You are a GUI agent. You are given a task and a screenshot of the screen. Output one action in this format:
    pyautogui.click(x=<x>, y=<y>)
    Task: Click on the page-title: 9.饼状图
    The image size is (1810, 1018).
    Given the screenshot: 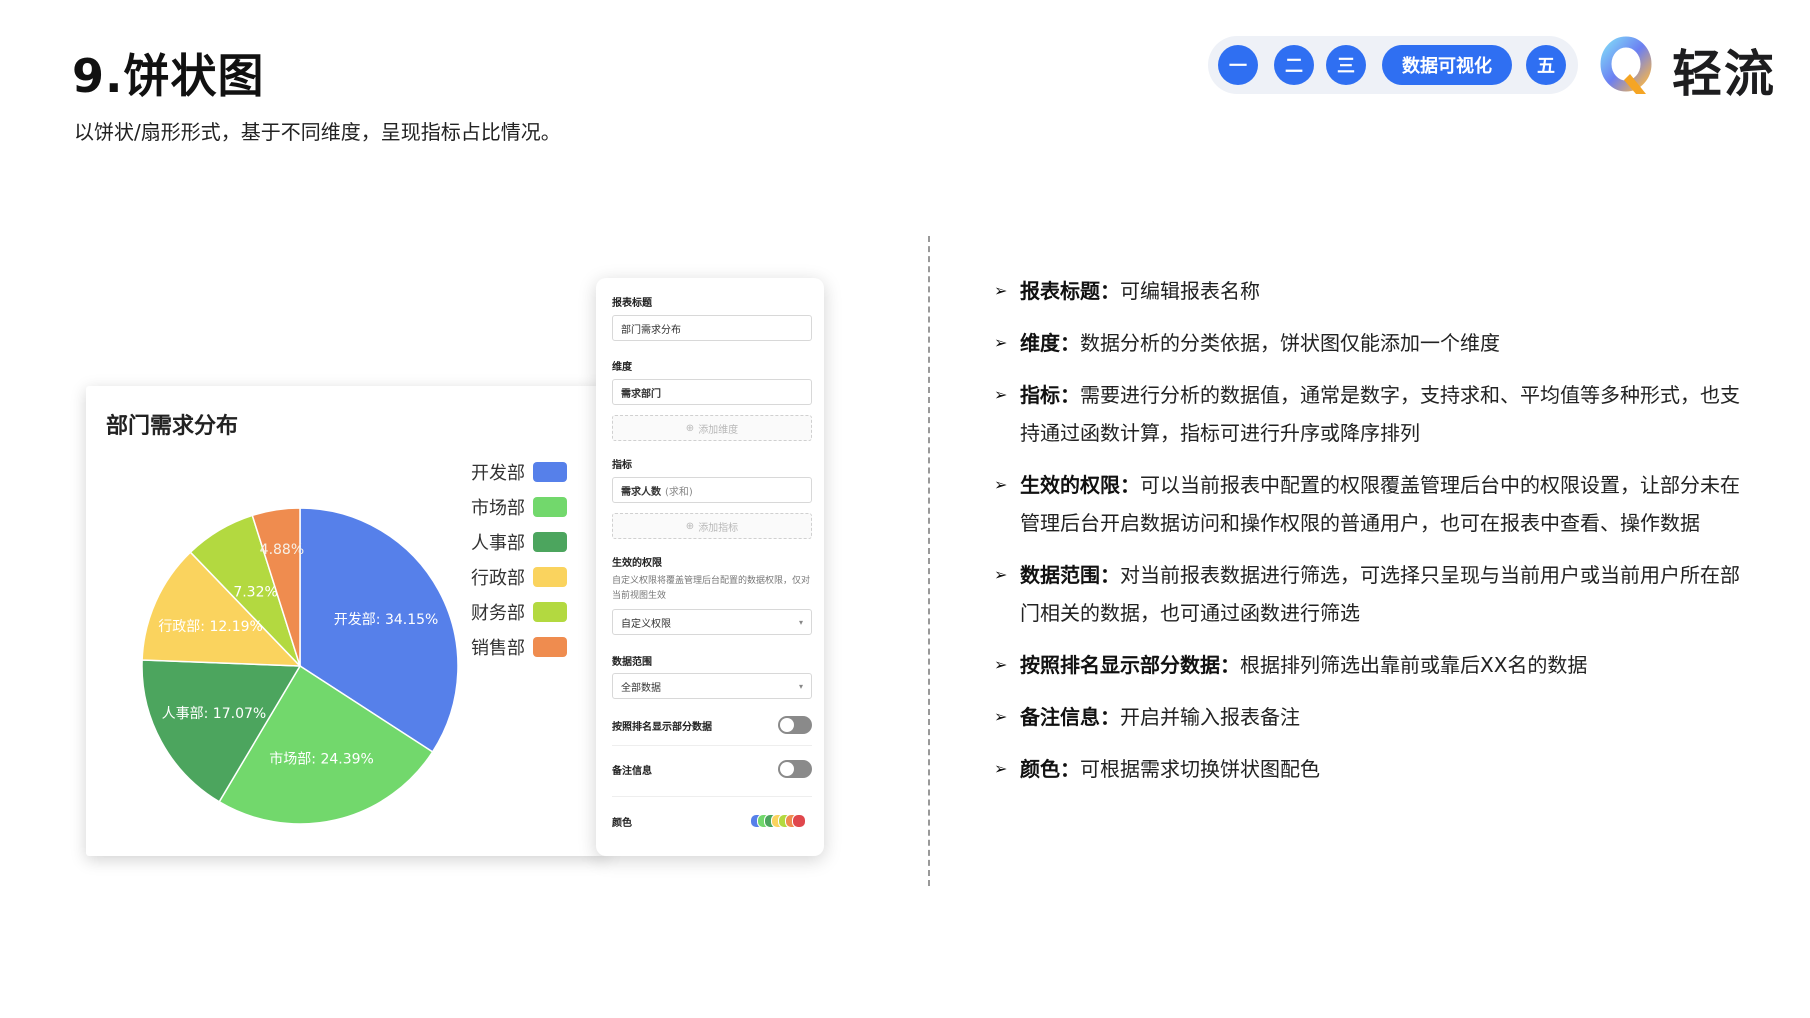 What is the action you would take?
    pyautogui.click(x=168, y=76)
    